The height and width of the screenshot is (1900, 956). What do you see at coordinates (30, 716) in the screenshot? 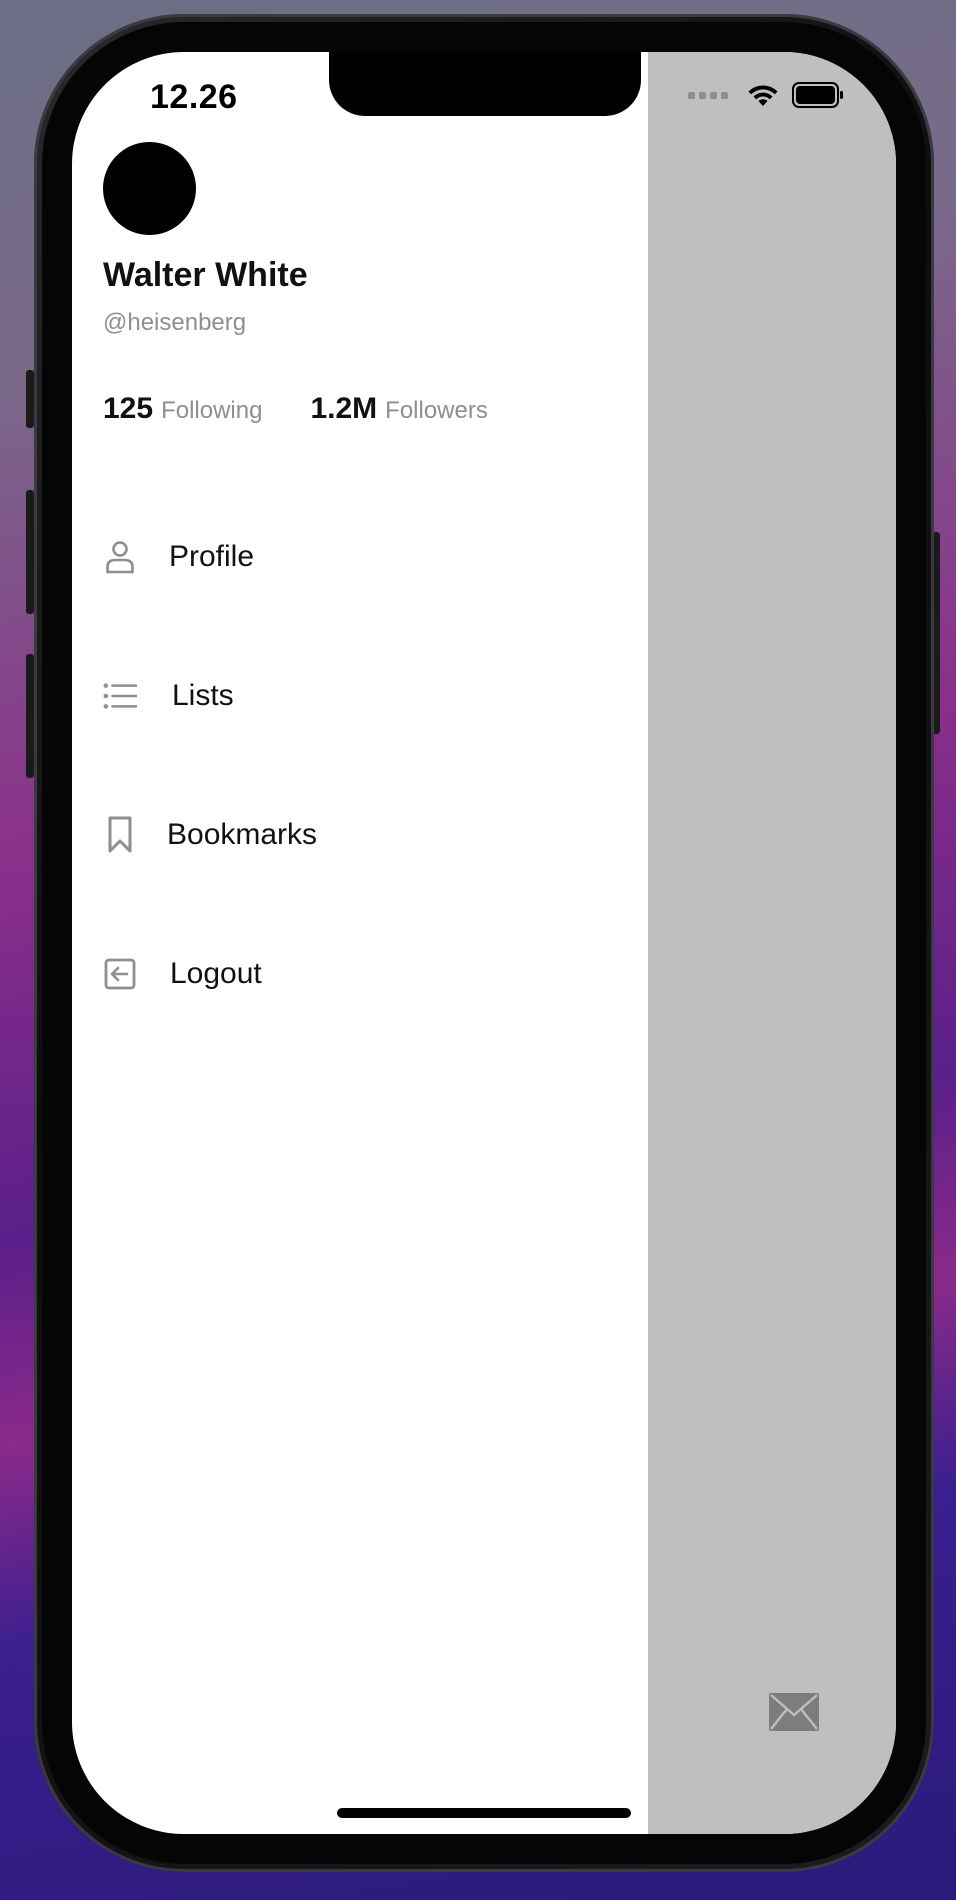
I see `volume-down-button` at bounding box center [30, 716].